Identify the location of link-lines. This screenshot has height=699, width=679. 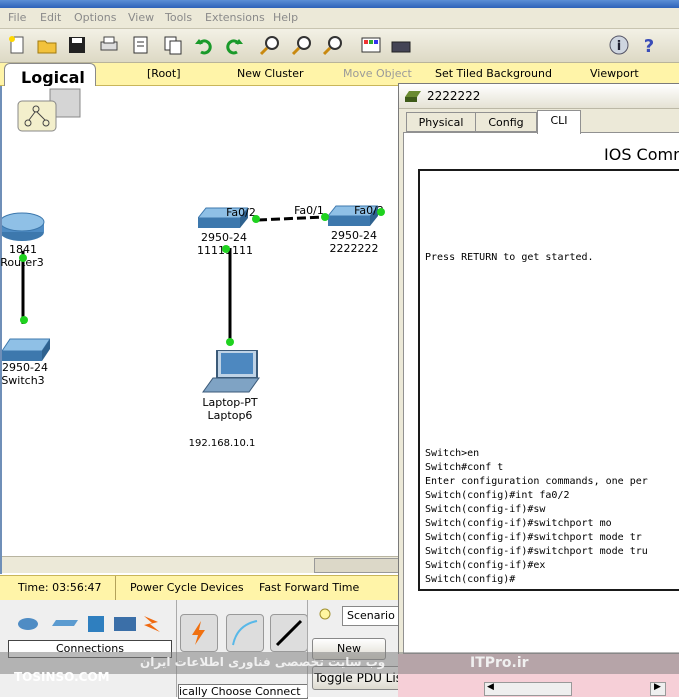
(173, 279).